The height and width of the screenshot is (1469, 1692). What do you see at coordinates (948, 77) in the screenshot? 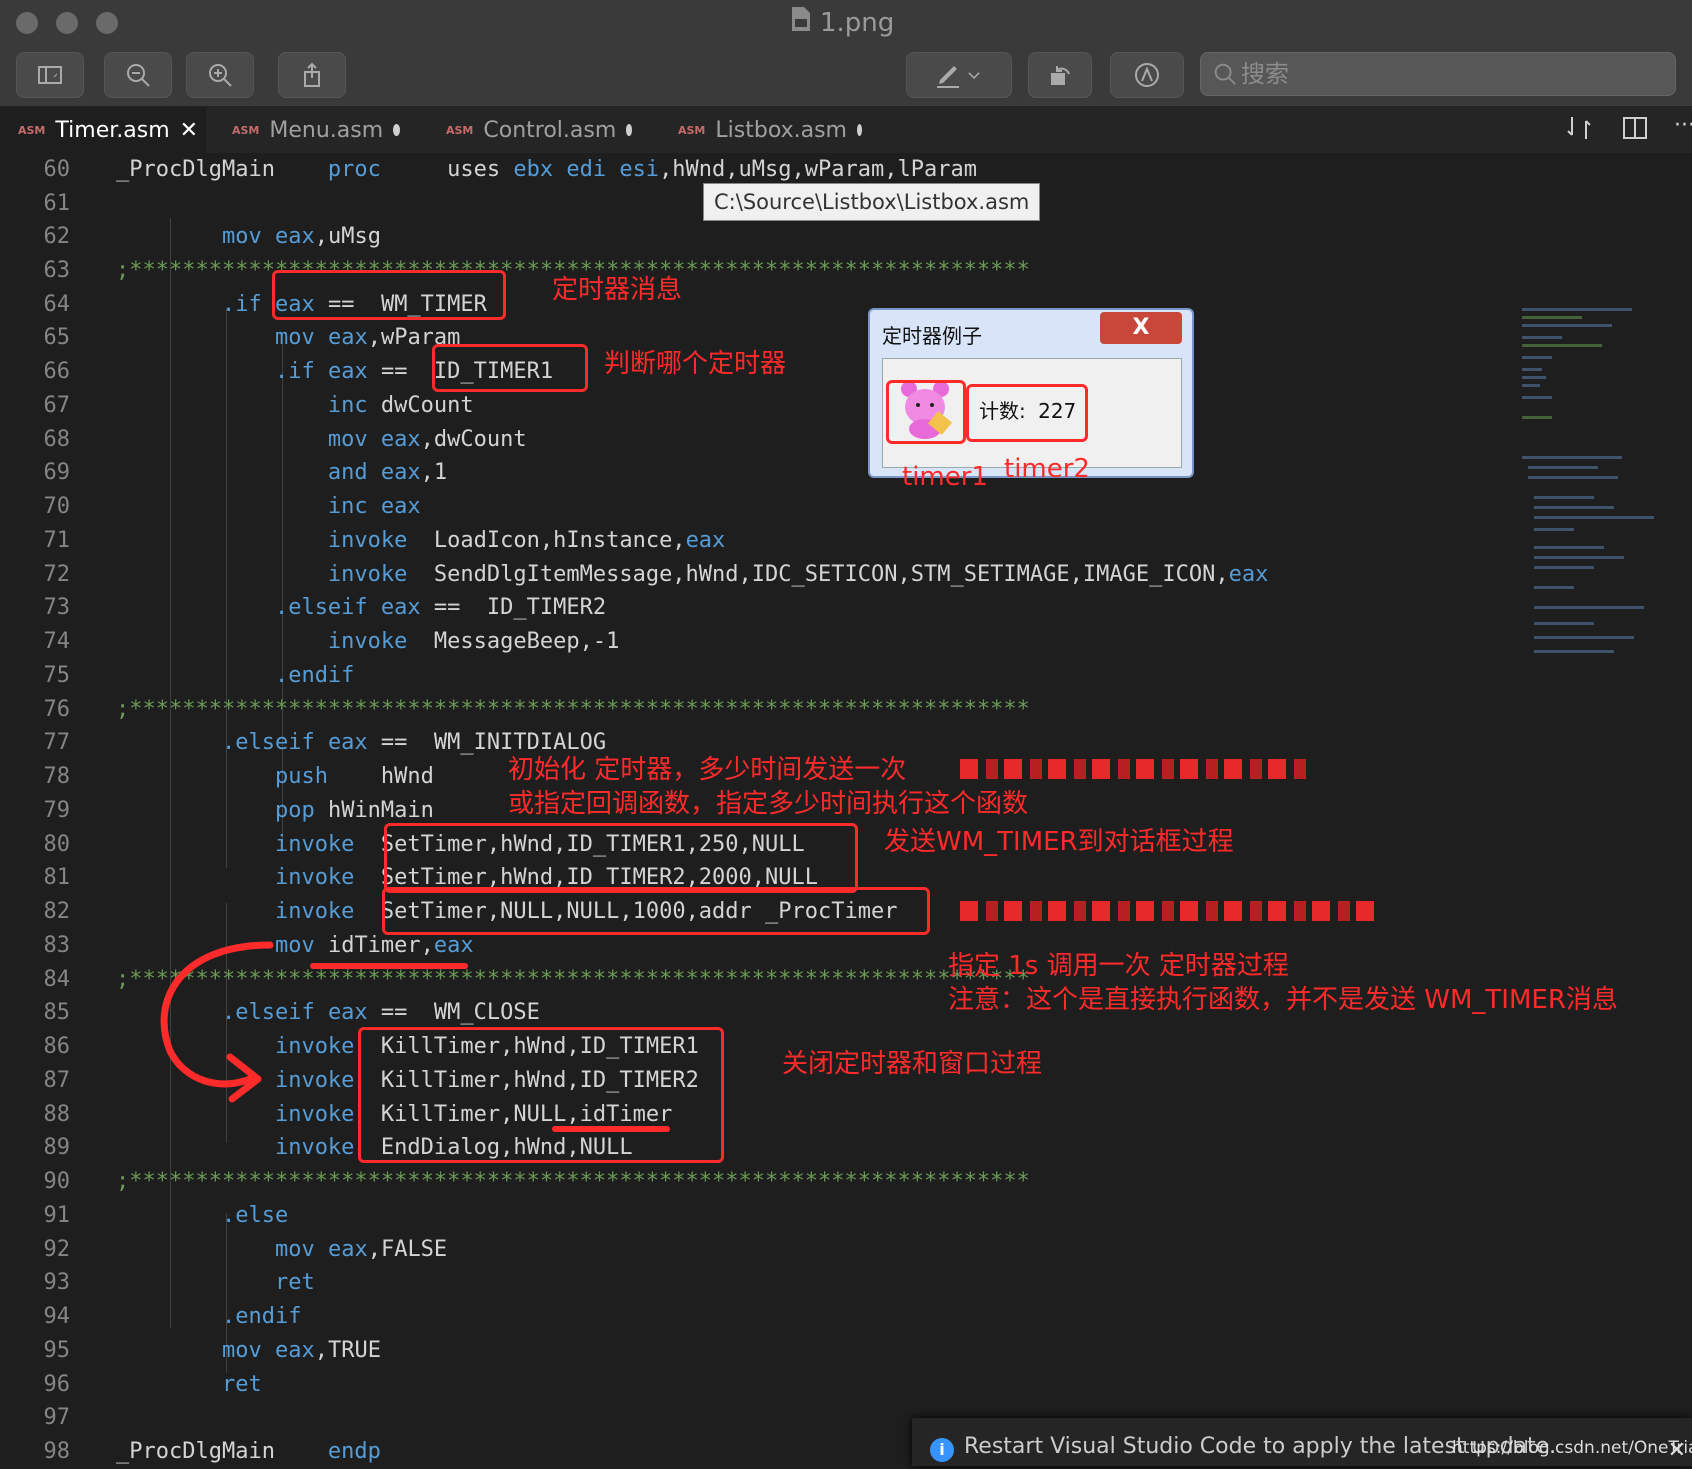
I see `pen-icon` at bounding box center [948, 77].